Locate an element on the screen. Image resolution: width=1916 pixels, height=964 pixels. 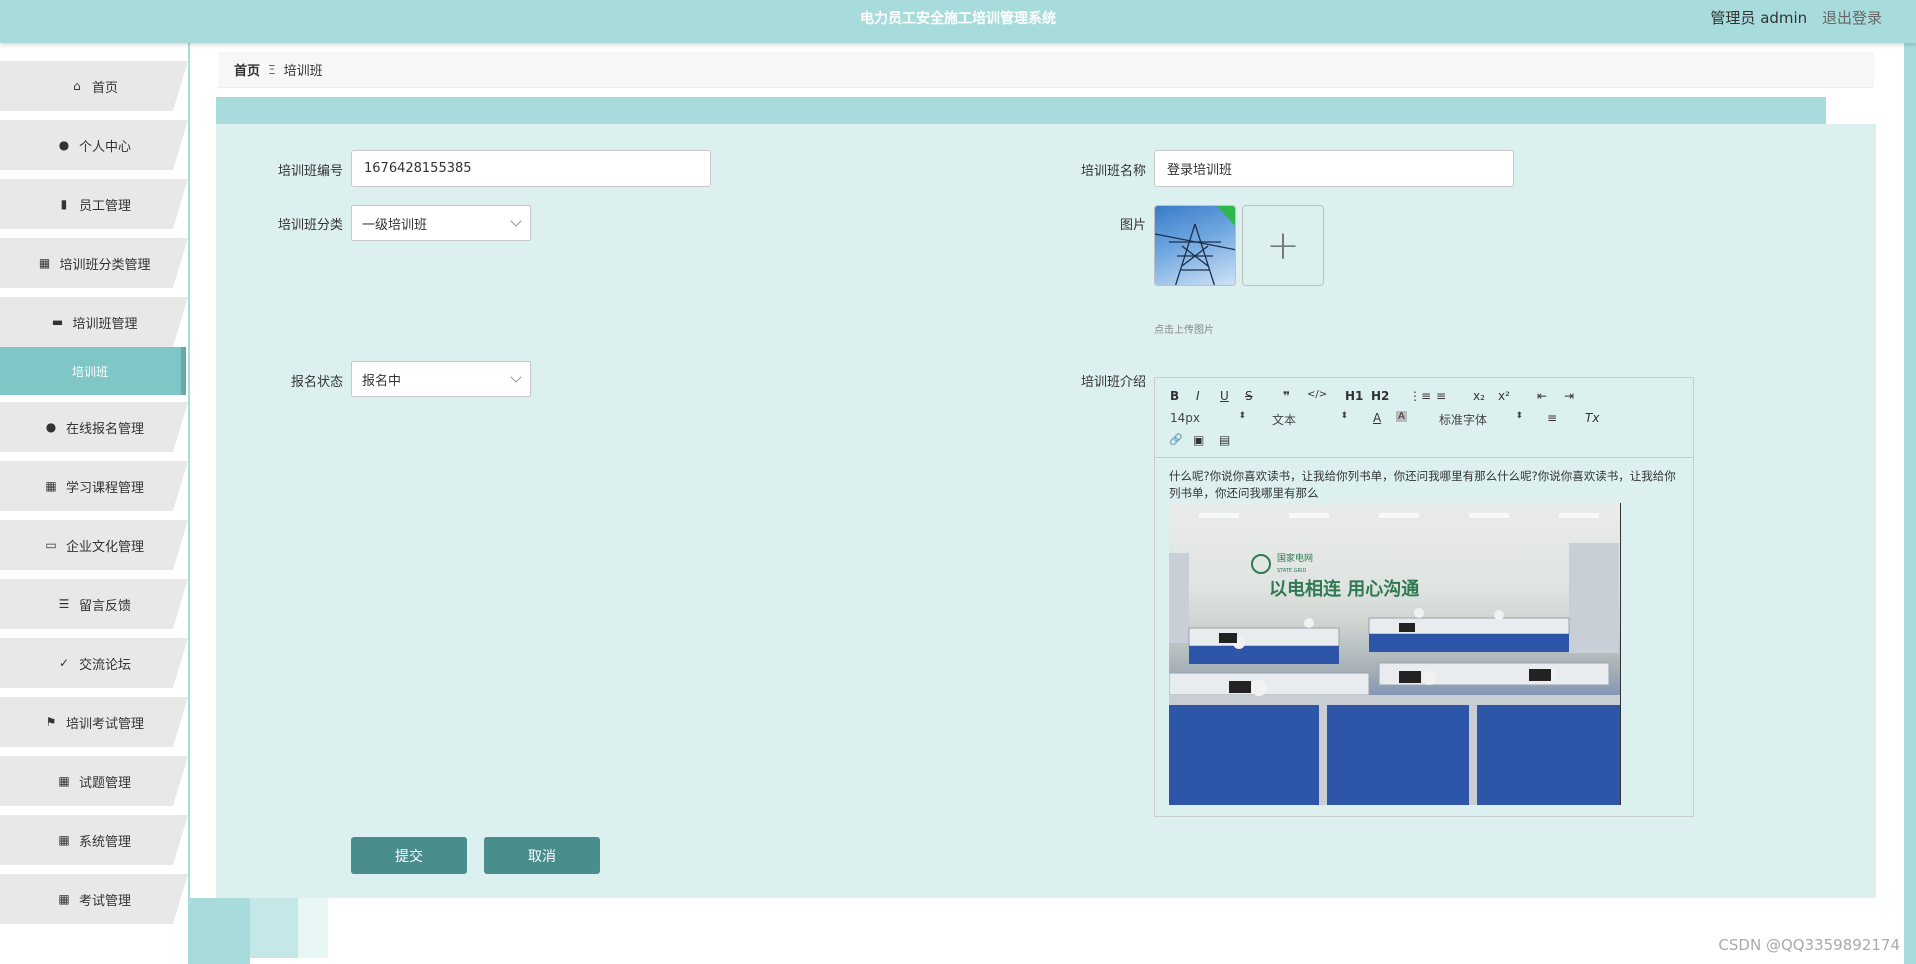
user-icon: ● is located at coordinates (64, 145).